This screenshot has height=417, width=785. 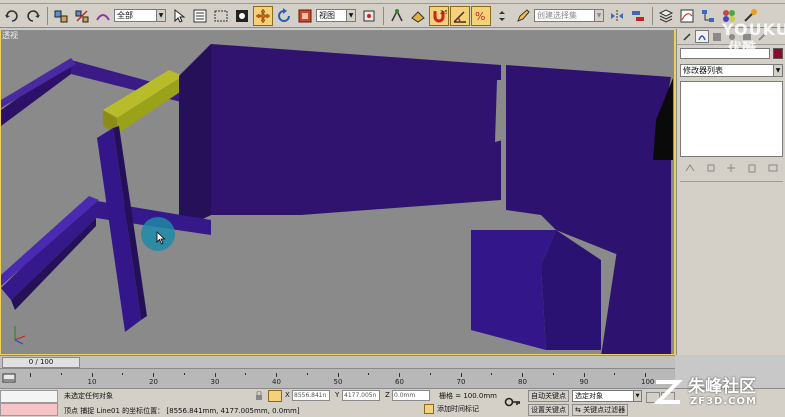 What do you see at coordinates (778, 53) in the screenshot?
I see `object-color-swatch` at bounding box center [778, 53].